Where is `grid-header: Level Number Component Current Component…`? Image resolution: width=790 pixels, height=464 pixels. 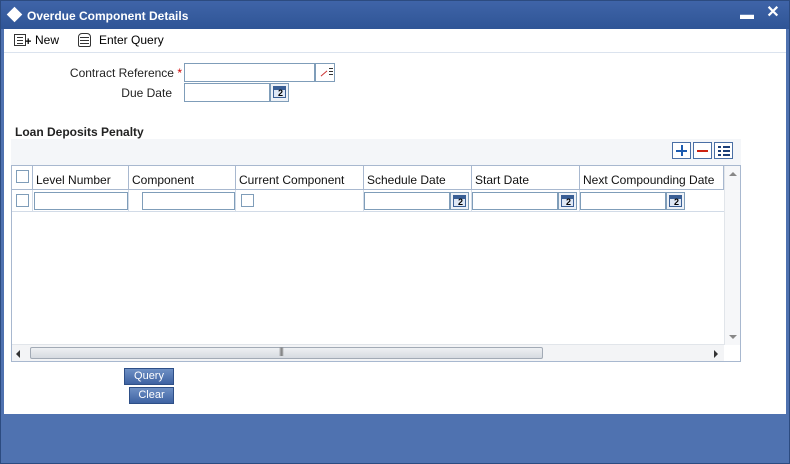 grid-header: Level Number Component Current Component… is located at coordinates (368, 178).